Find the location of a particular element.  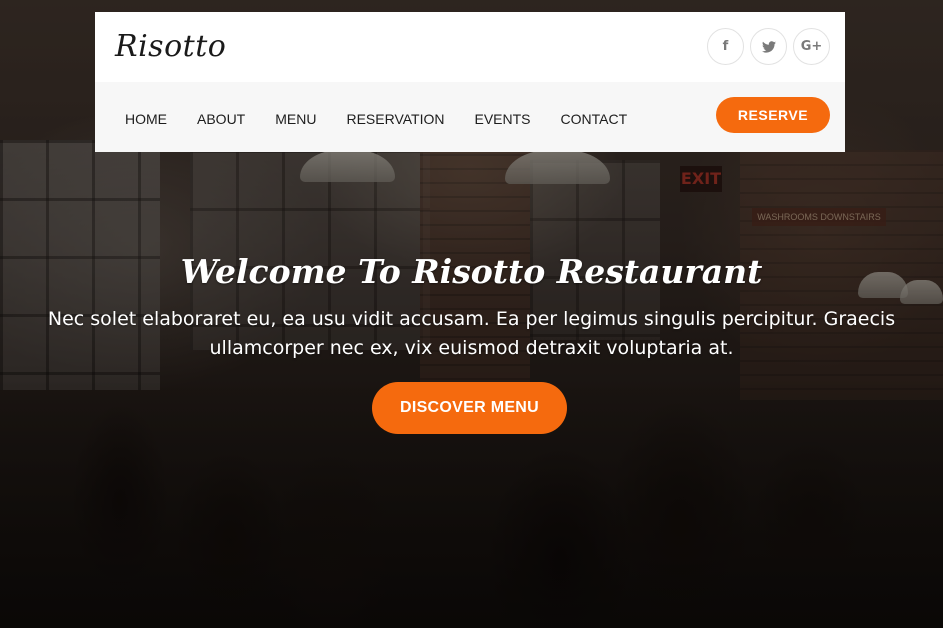

hero-title: Welcome To Risotto Restaurant is located at coordinates (471, 271).